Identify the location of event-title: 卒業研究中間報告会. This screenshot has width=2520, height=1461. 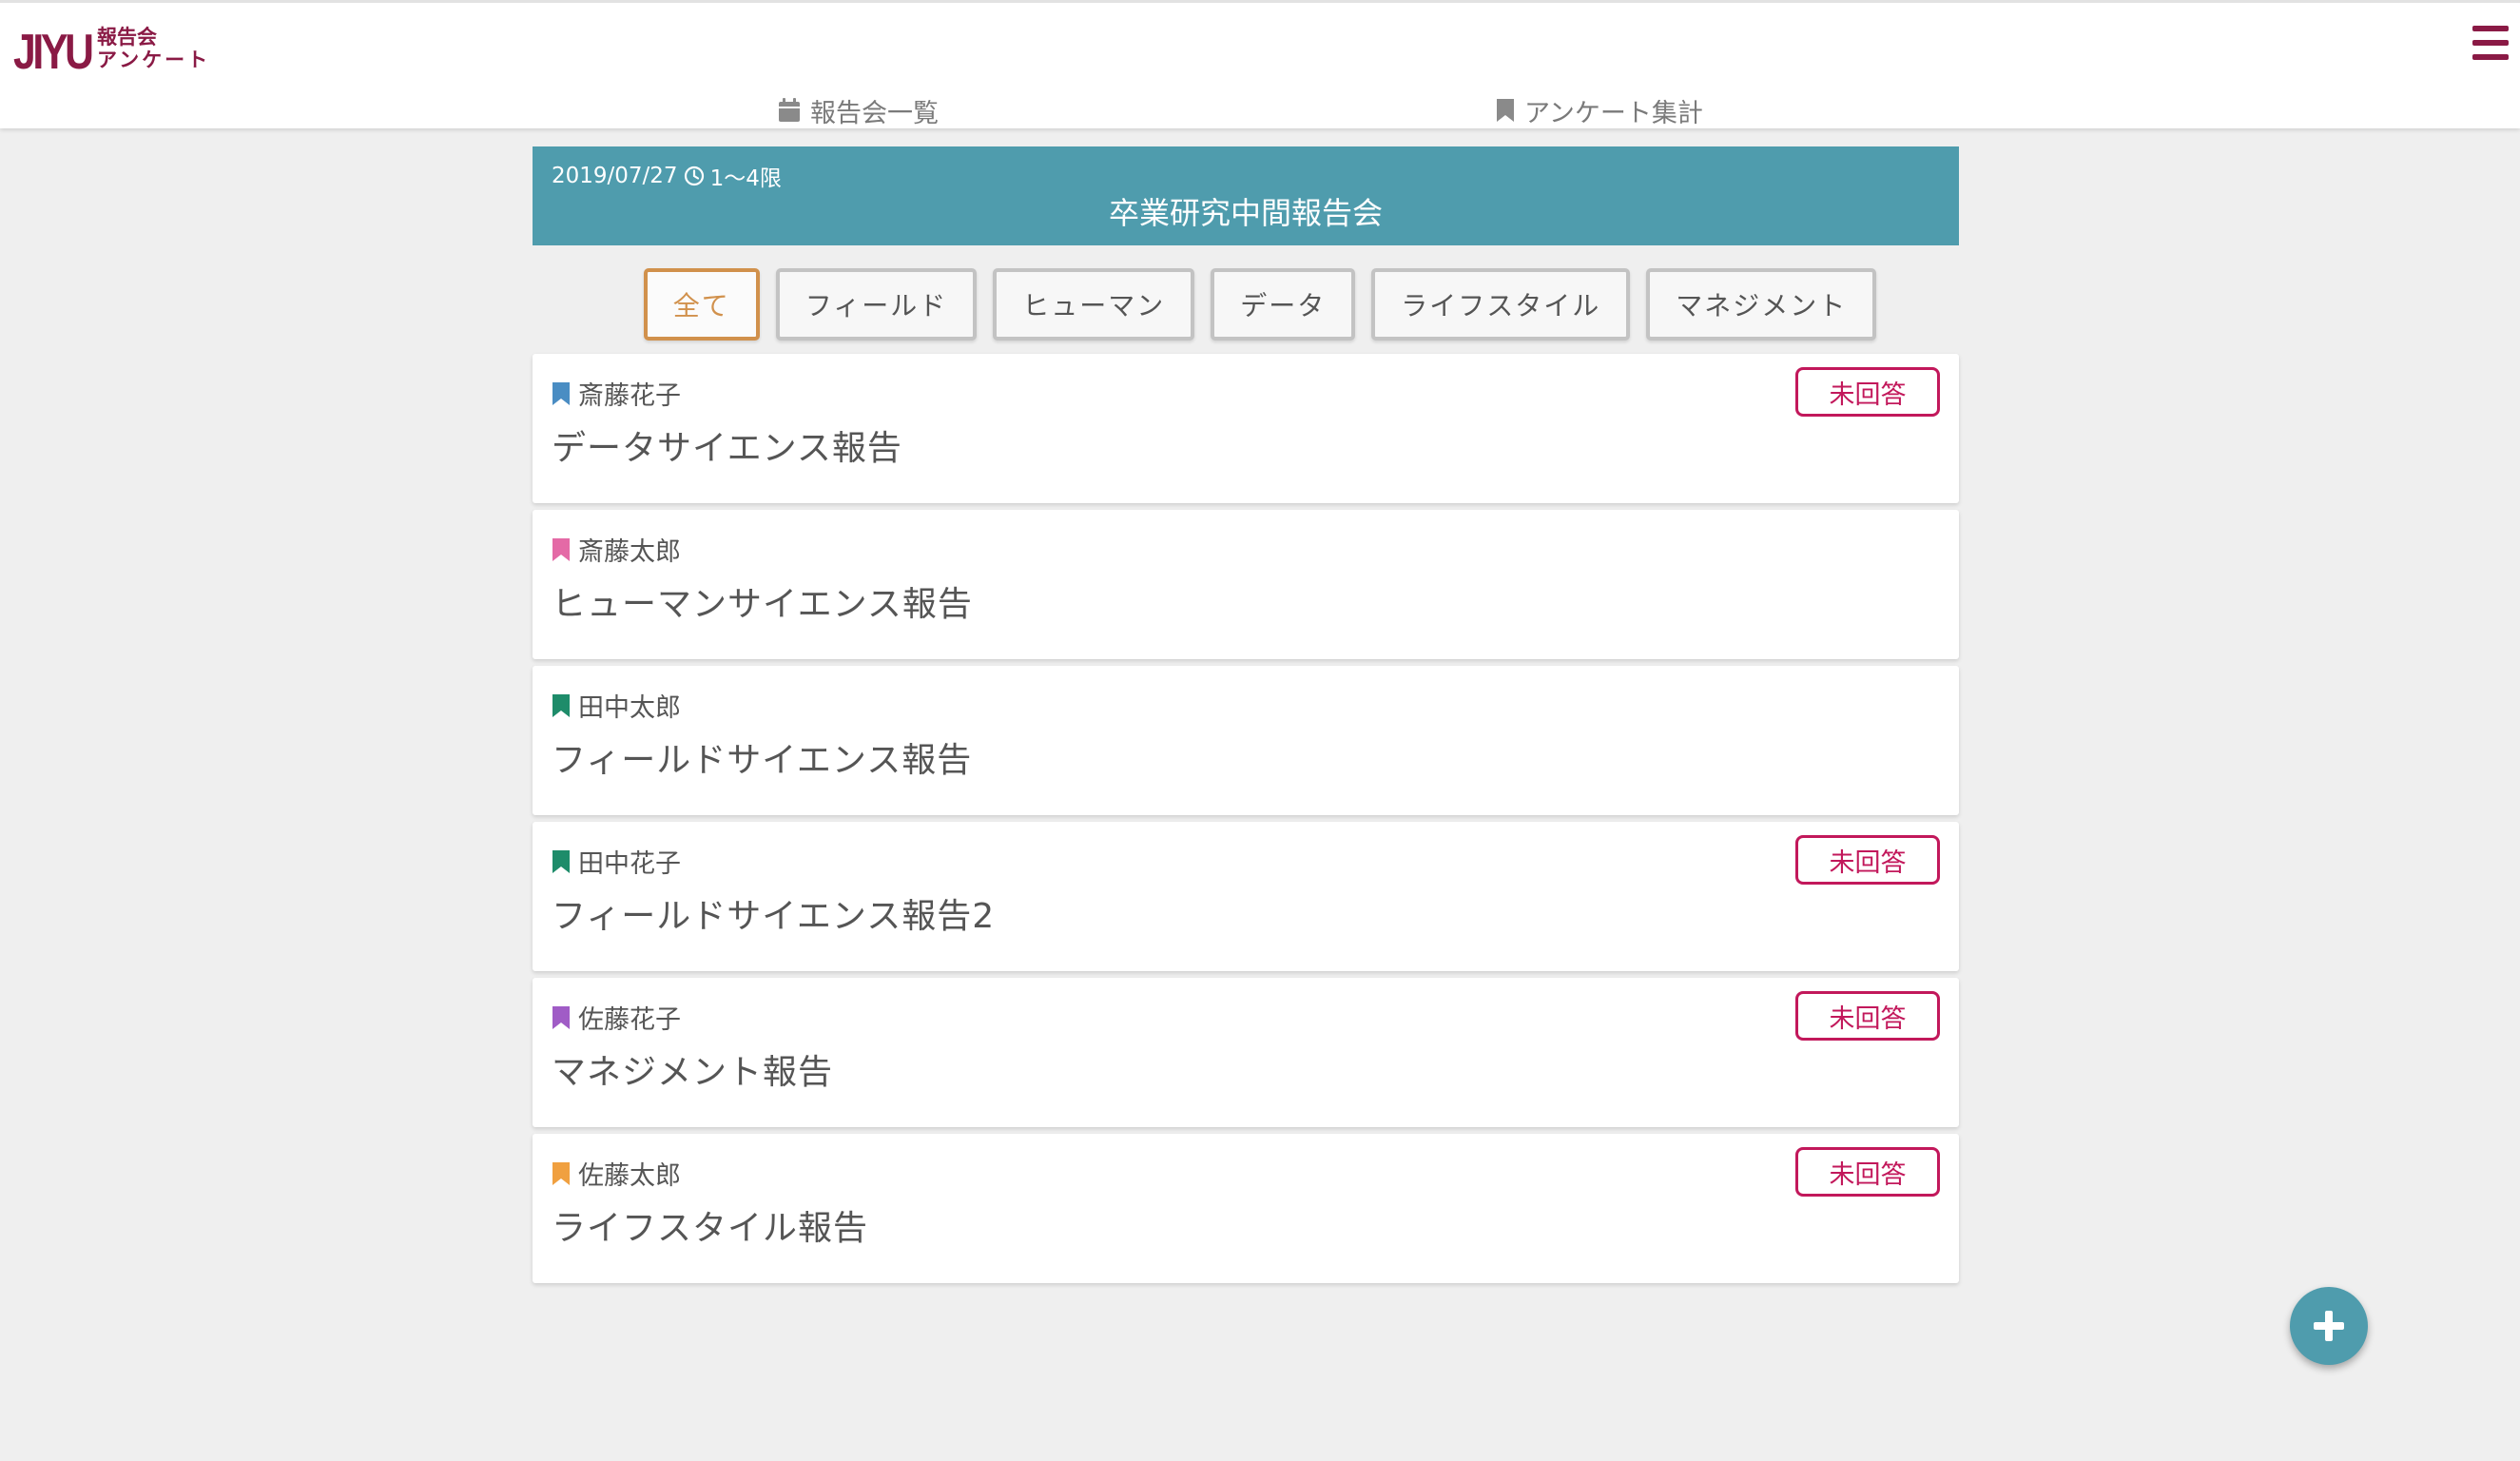
(1245, 213).